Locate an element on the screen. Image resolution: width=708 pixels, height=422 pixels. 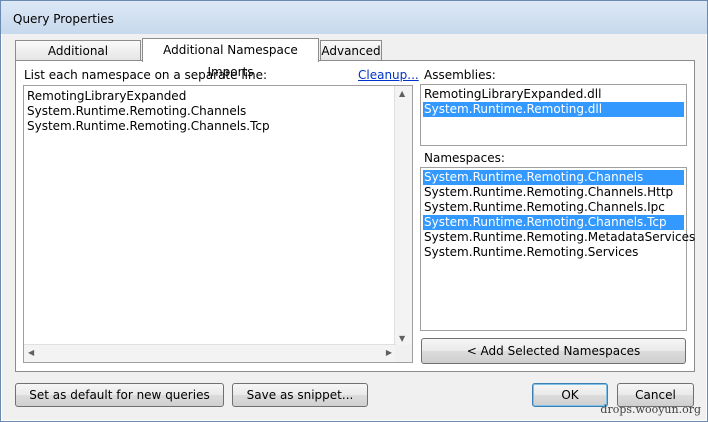
editor-horizontal-scrollbar: ◀ ▶ is located at coordinates (210, 353).